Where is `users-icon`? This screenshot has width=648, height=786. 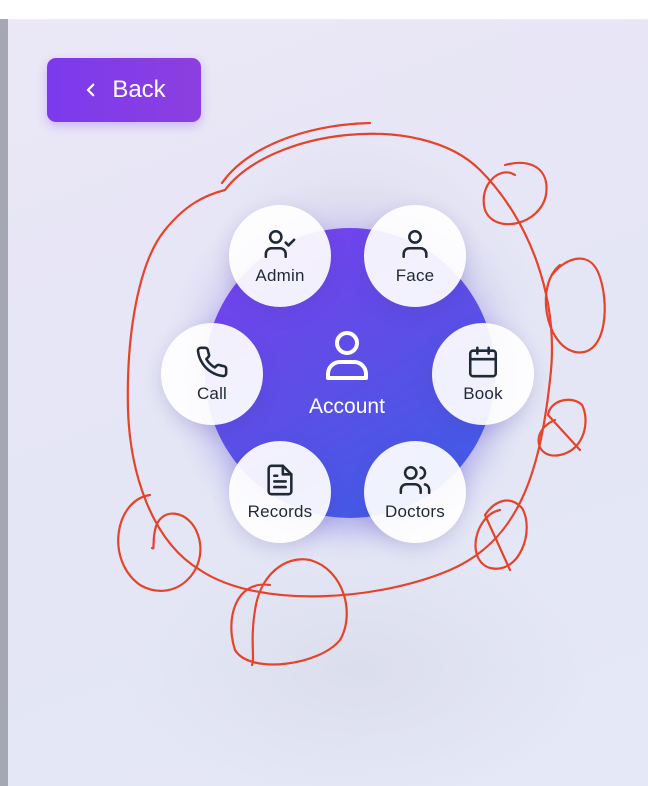
users-icon is located at coordinates (415, 480).